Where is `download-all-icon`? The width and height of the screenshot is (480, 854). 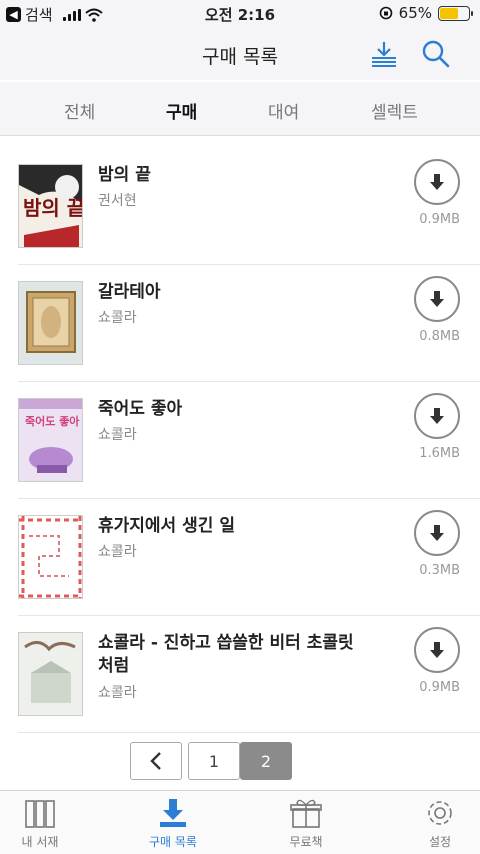 download-all-icon is located at coordinates (384, 54).